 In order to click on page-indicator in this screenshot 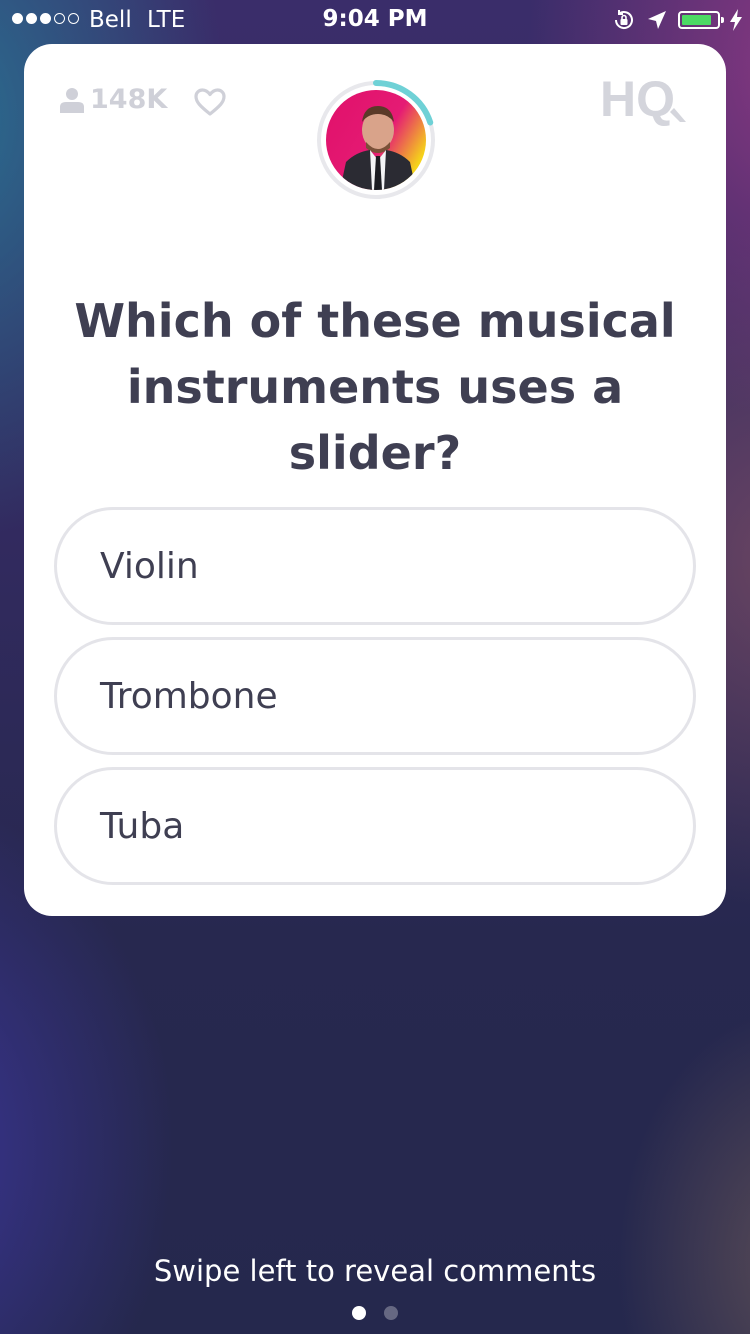, I will do `click(375, 1313)`.